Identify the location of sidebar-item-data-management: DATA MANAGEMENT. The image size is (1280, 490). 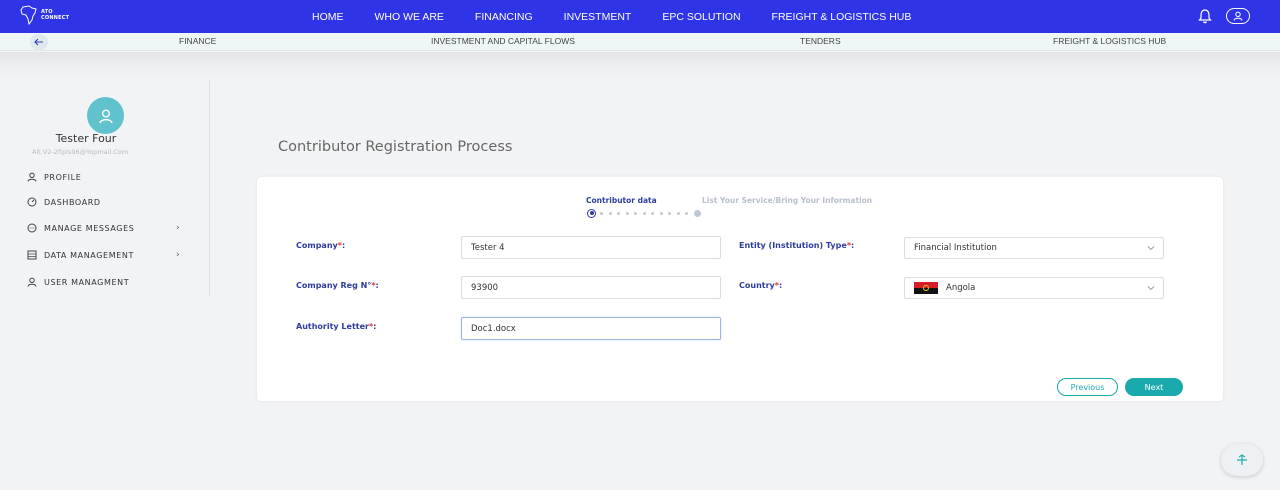
(80, 255).